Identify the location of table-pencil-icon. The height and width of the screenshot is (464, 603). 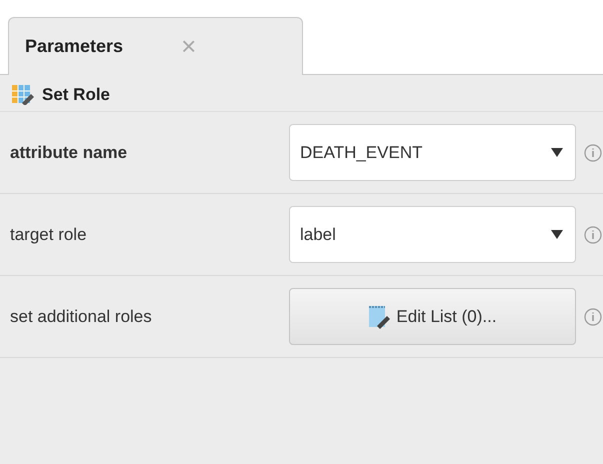
(23, 95).